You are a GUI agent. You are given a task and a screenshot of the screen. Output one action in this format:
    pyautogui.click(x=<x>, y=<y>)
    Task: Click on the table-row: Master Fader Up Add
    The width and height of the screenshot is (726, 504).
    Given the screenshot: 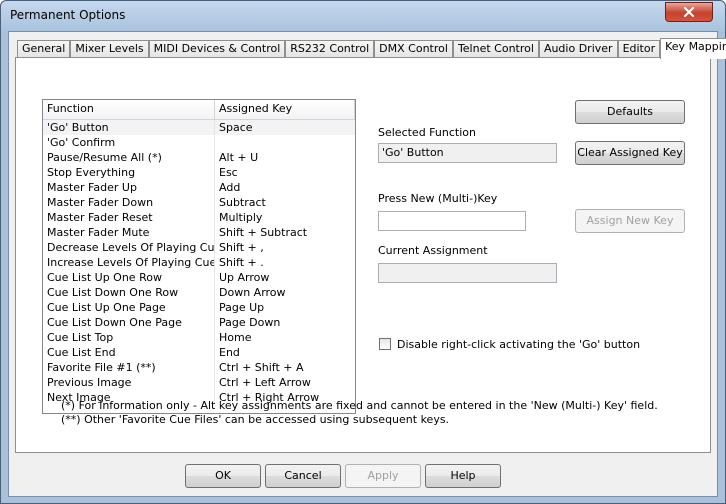 What is the action you would take?
    pyautogui.click(x=199, y=187)
    